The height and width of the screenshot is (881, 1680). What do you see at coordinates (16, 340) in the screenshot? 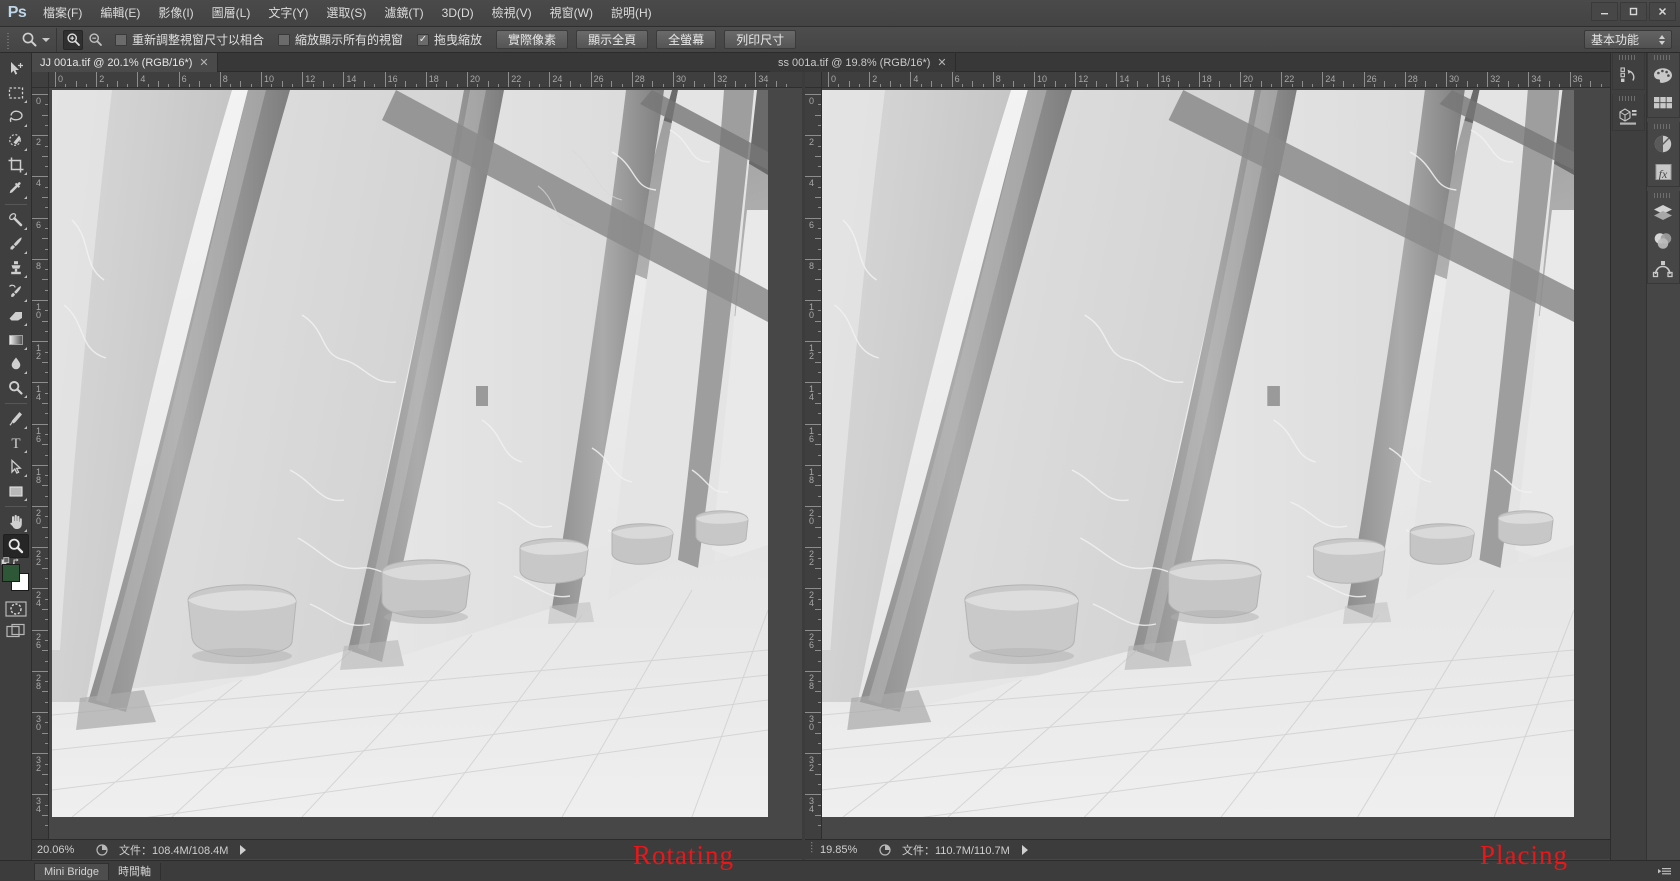
I see `tool-gradient` at bounding box center [16, 340].